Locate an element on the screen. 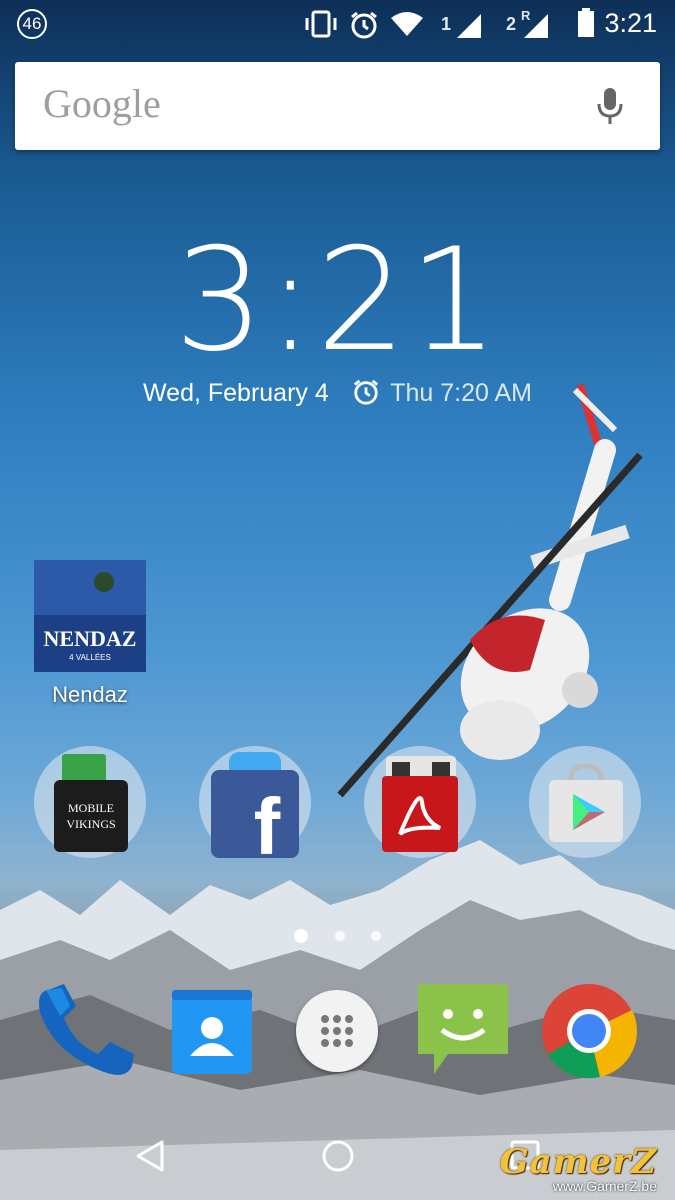 This screenshot has height=1200, width=675. next-alarm-text: Thu 7:20 AM is located at coordinates (461, 393).